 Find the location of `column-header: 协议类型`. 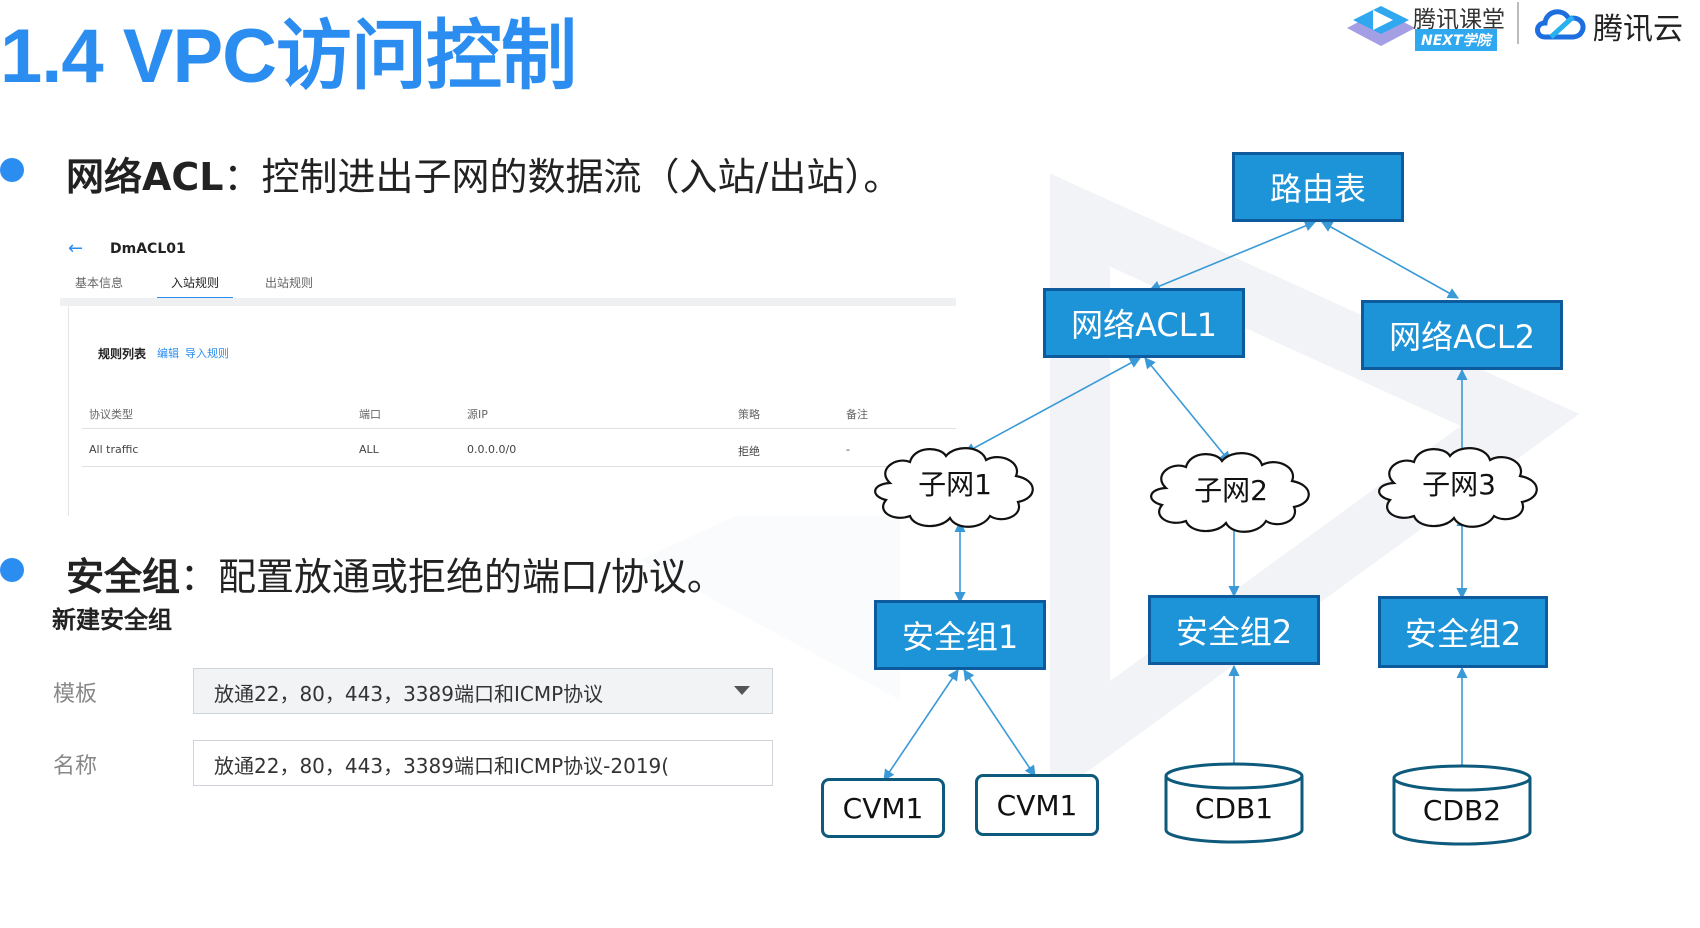

column-header: 协议类型 is located at coordinates (111, 414).